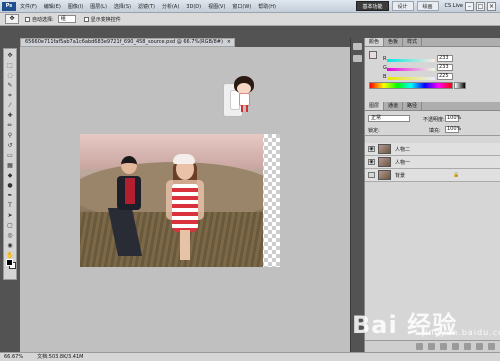 The image size is (500, 361). Describe the element at coordinates (250, 356) in the screenshot. I see `status-bar: 66.67% 文档:503.8K/3.41M` at that location.